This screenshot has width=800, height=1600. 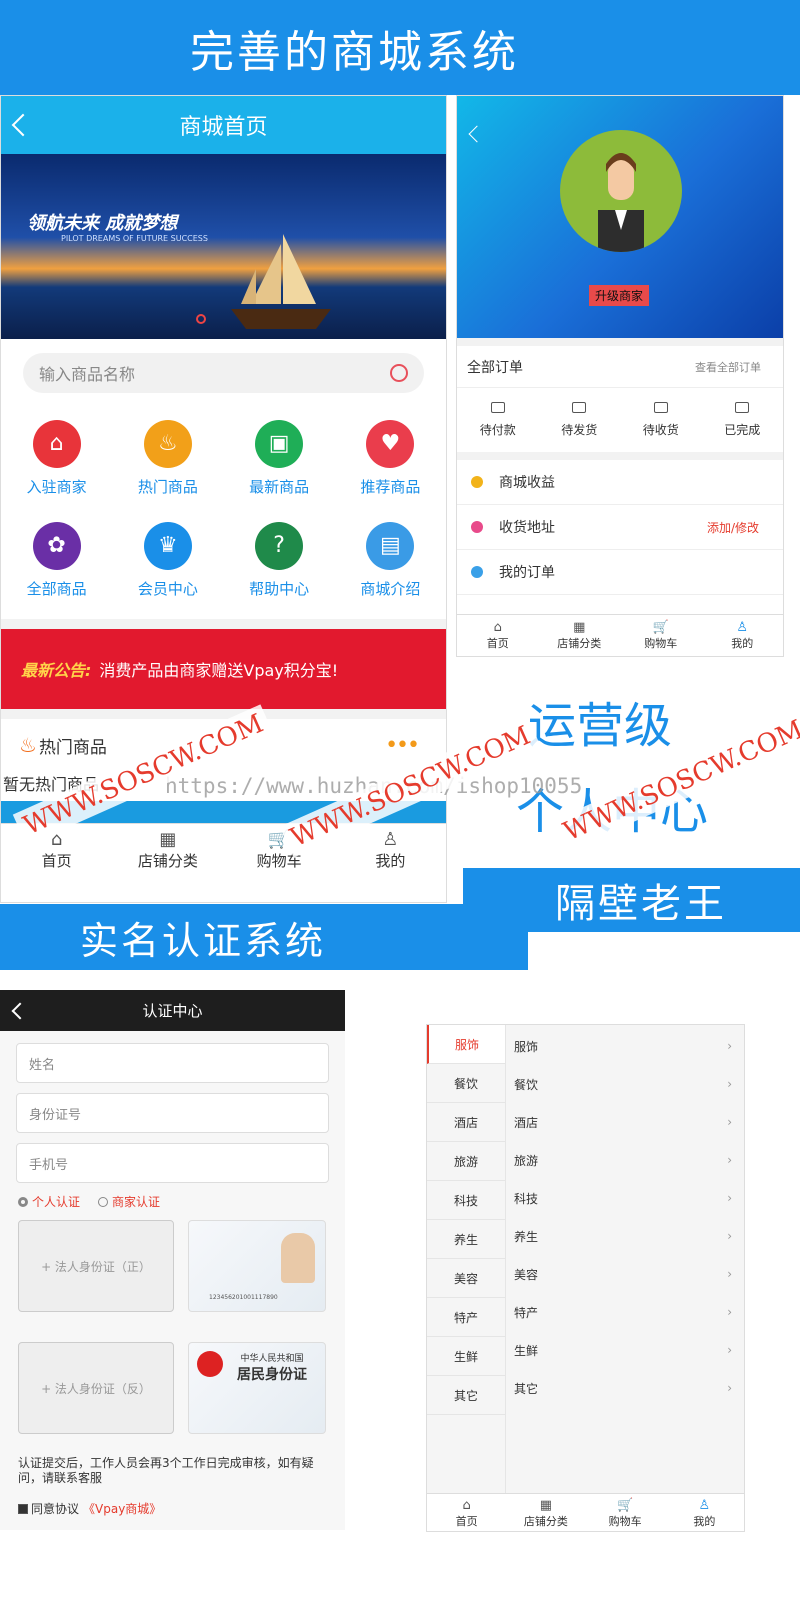 I want to click on upload-id-front: + 法人身份证（正）, so click(x=96, y=1266).